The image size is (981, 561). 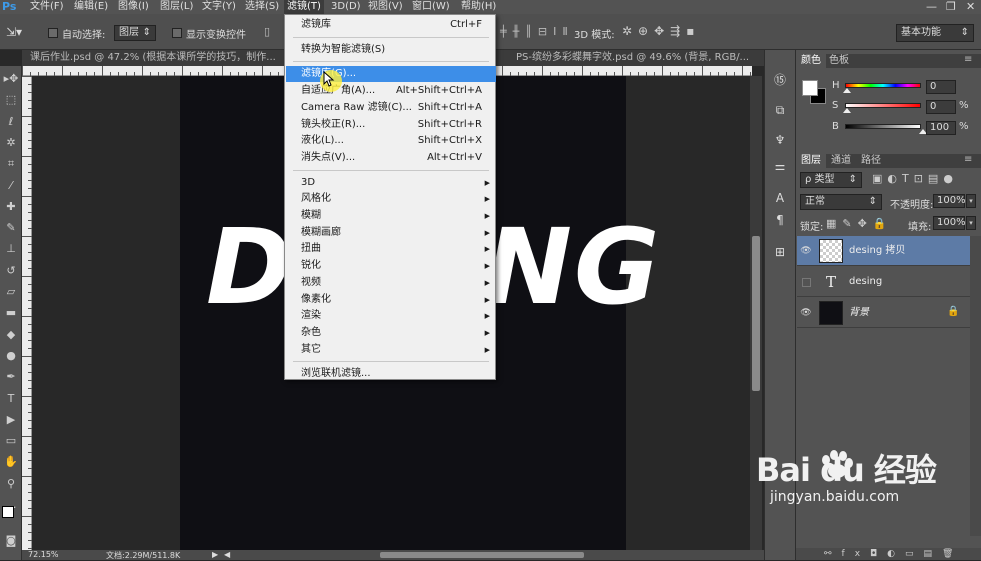 I want to click on filter-menu-item: 液化(L)... Shift+Ctrl+X, so click(x=391, y=141).